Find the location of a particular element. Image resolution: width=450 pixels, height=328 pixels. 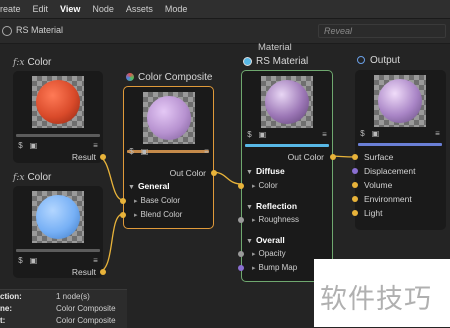

composite-icon is located at coordinates (130, 77).